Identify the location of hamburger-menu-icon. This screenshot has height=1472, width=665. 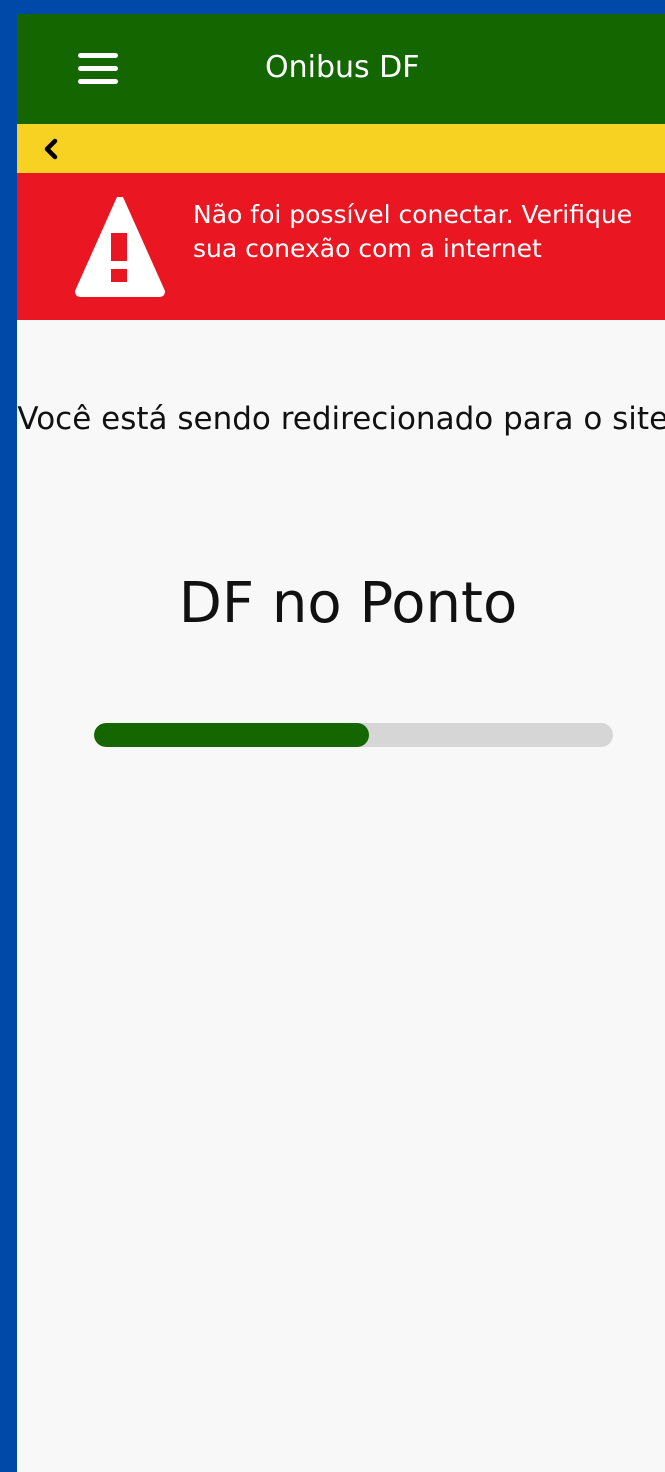
(98, 70).